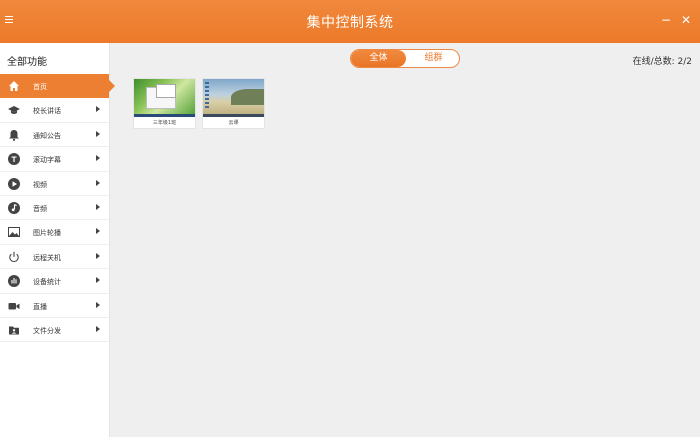  I want to click on sidebar-item-label: 文件分发, so click(47, 330).